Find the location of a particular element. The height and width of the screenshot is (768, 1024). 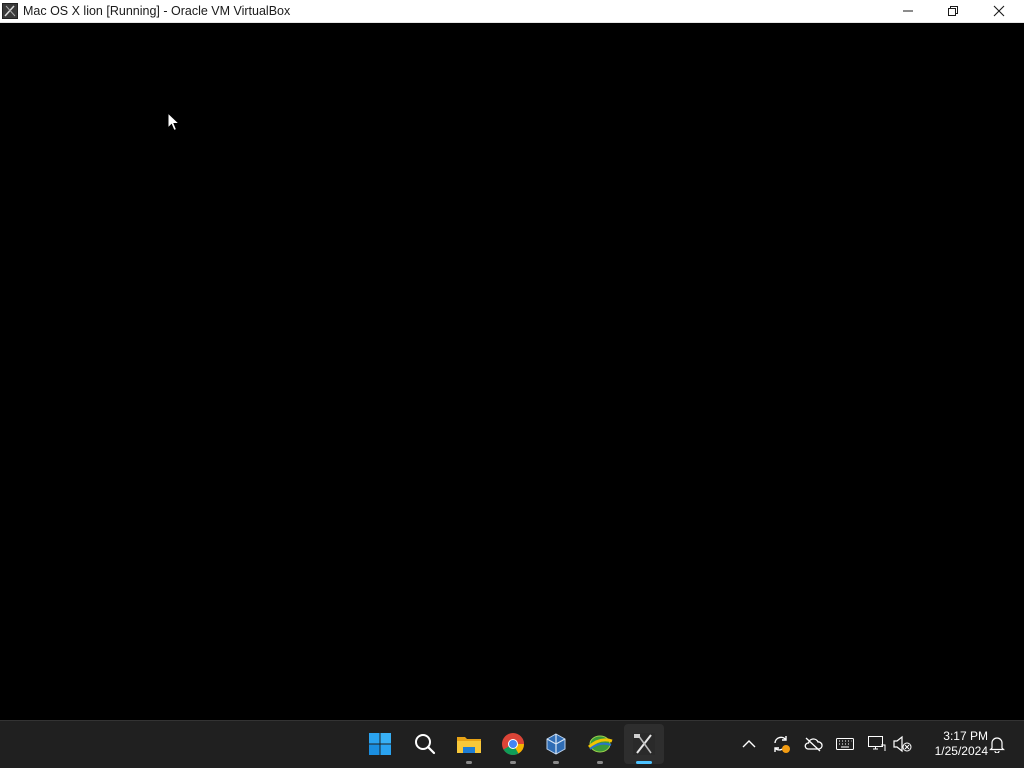

virtualbox-button is located at coordinates (556, 744).